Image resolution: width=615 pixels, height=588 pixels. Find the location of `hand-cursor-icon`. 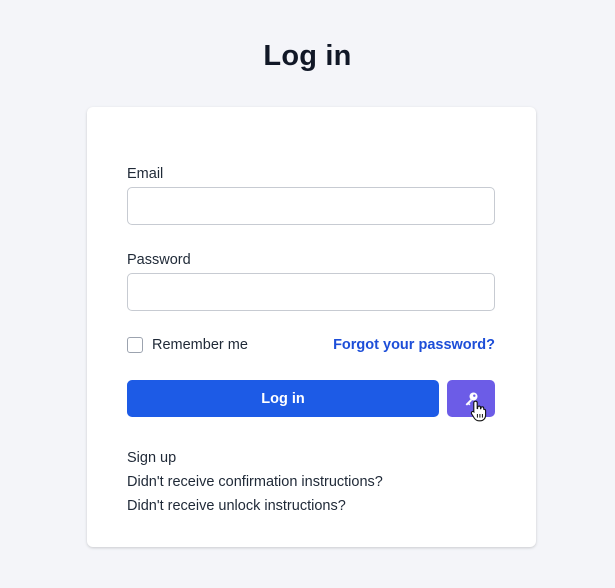

hand-cursor-icon is located at coordinates (478, 411).